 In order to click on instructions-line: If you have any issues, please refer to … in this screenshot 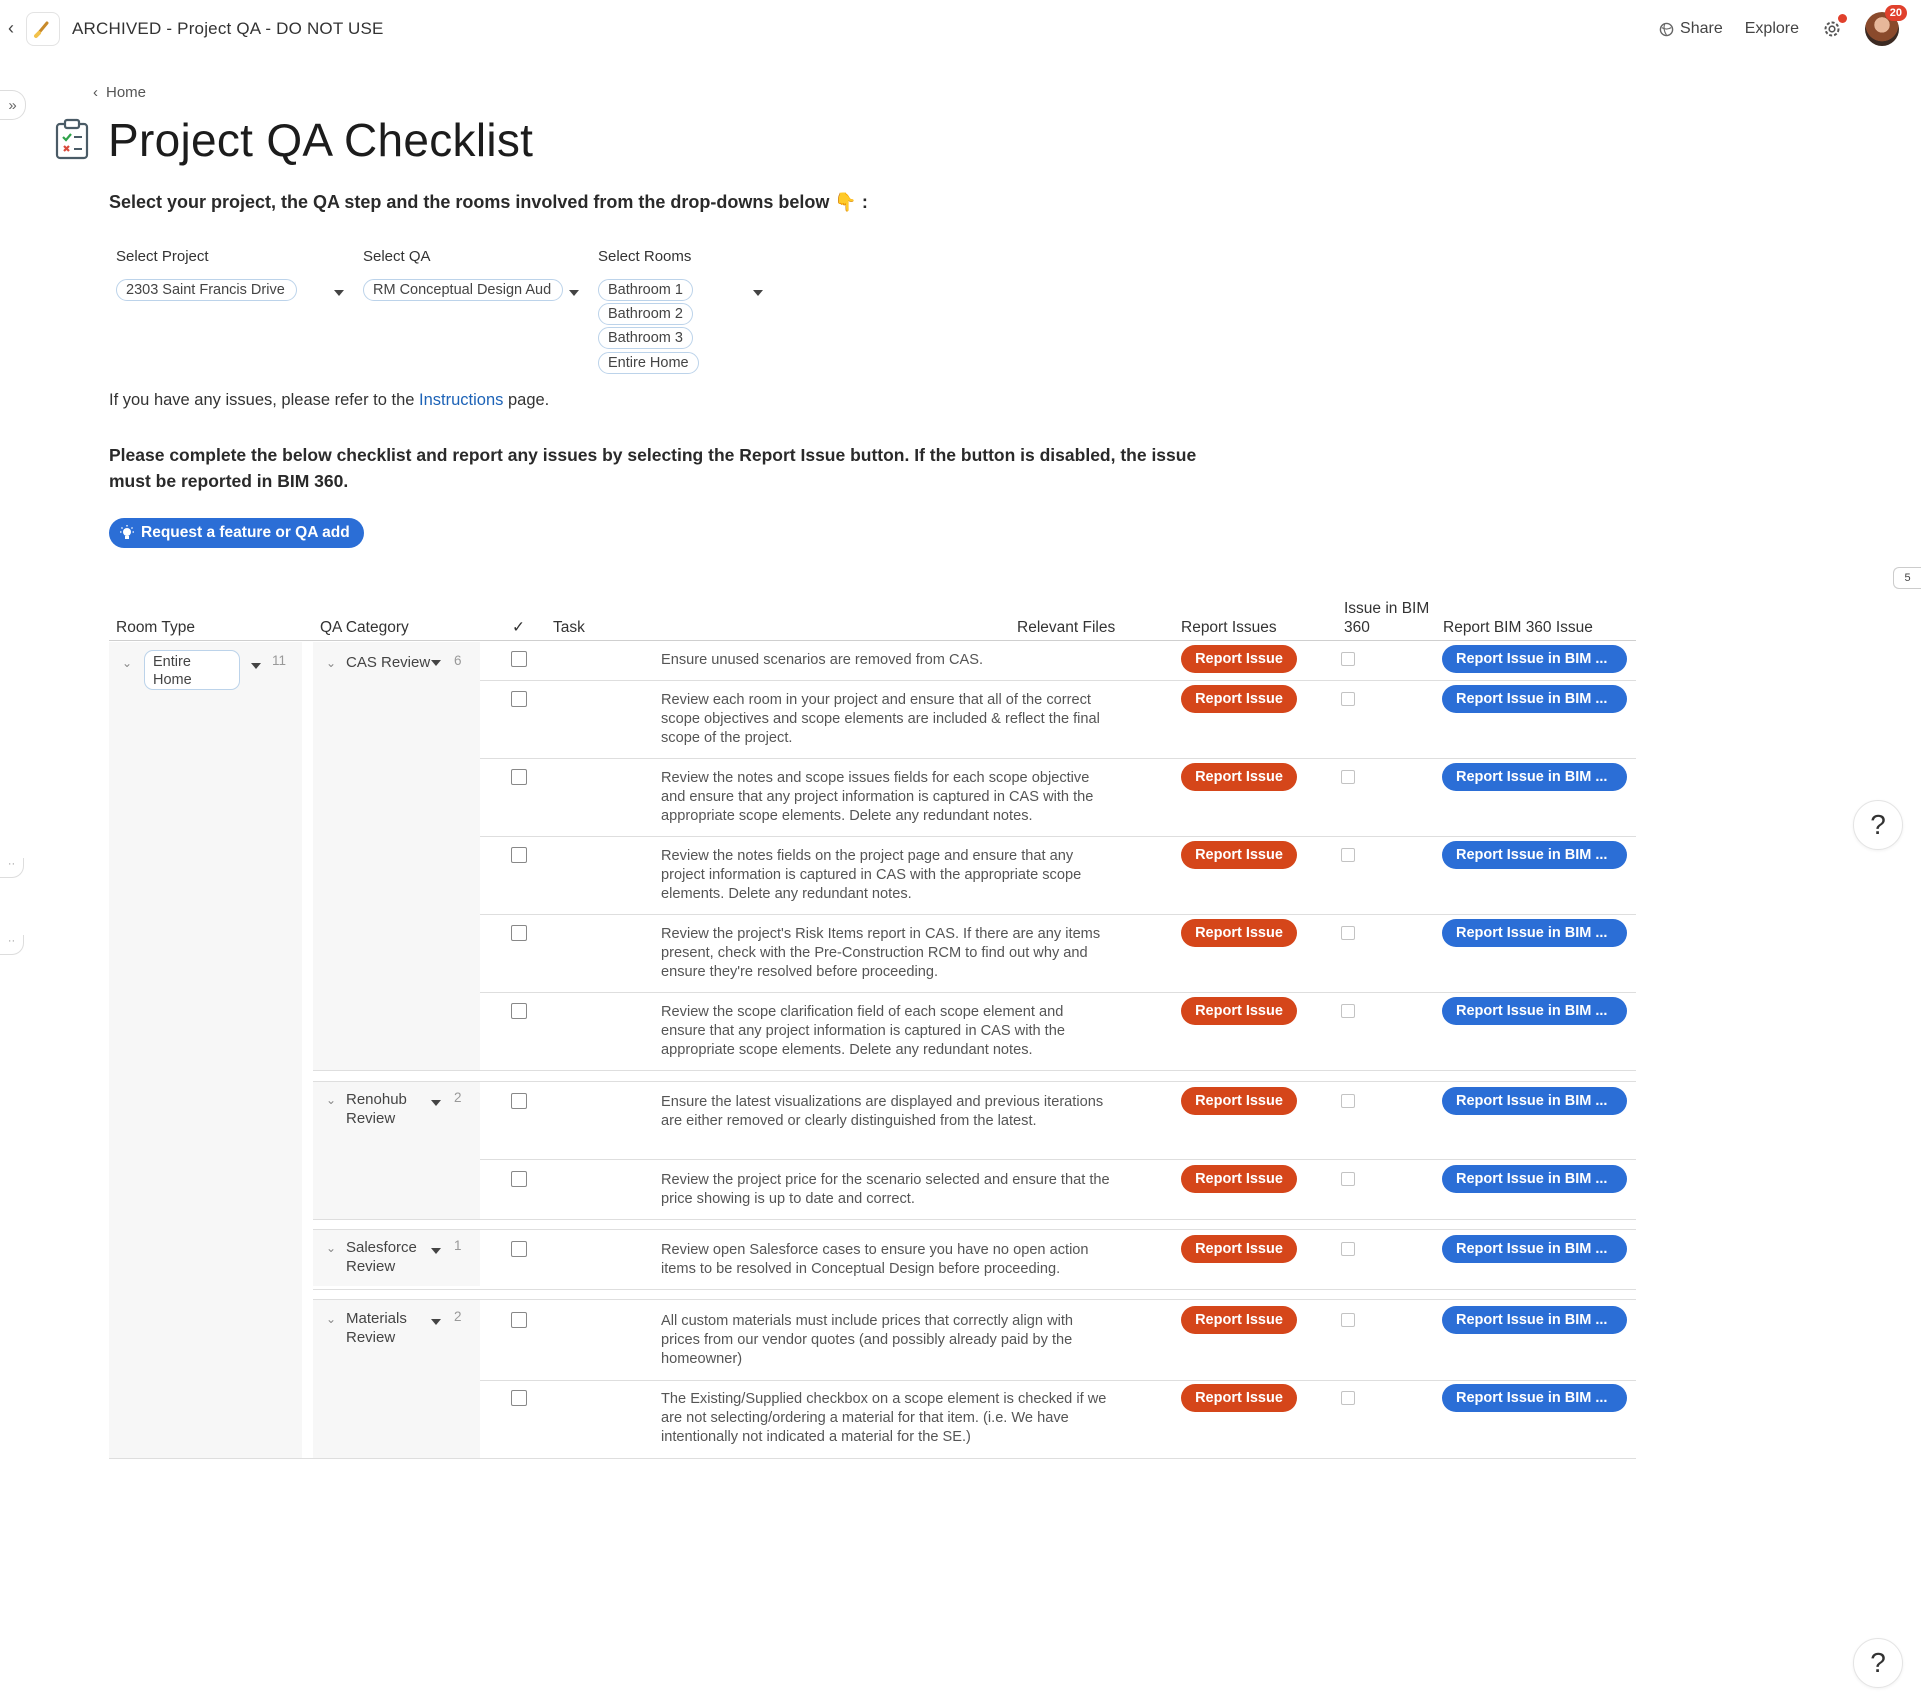, I will do `click(329, 400)`.